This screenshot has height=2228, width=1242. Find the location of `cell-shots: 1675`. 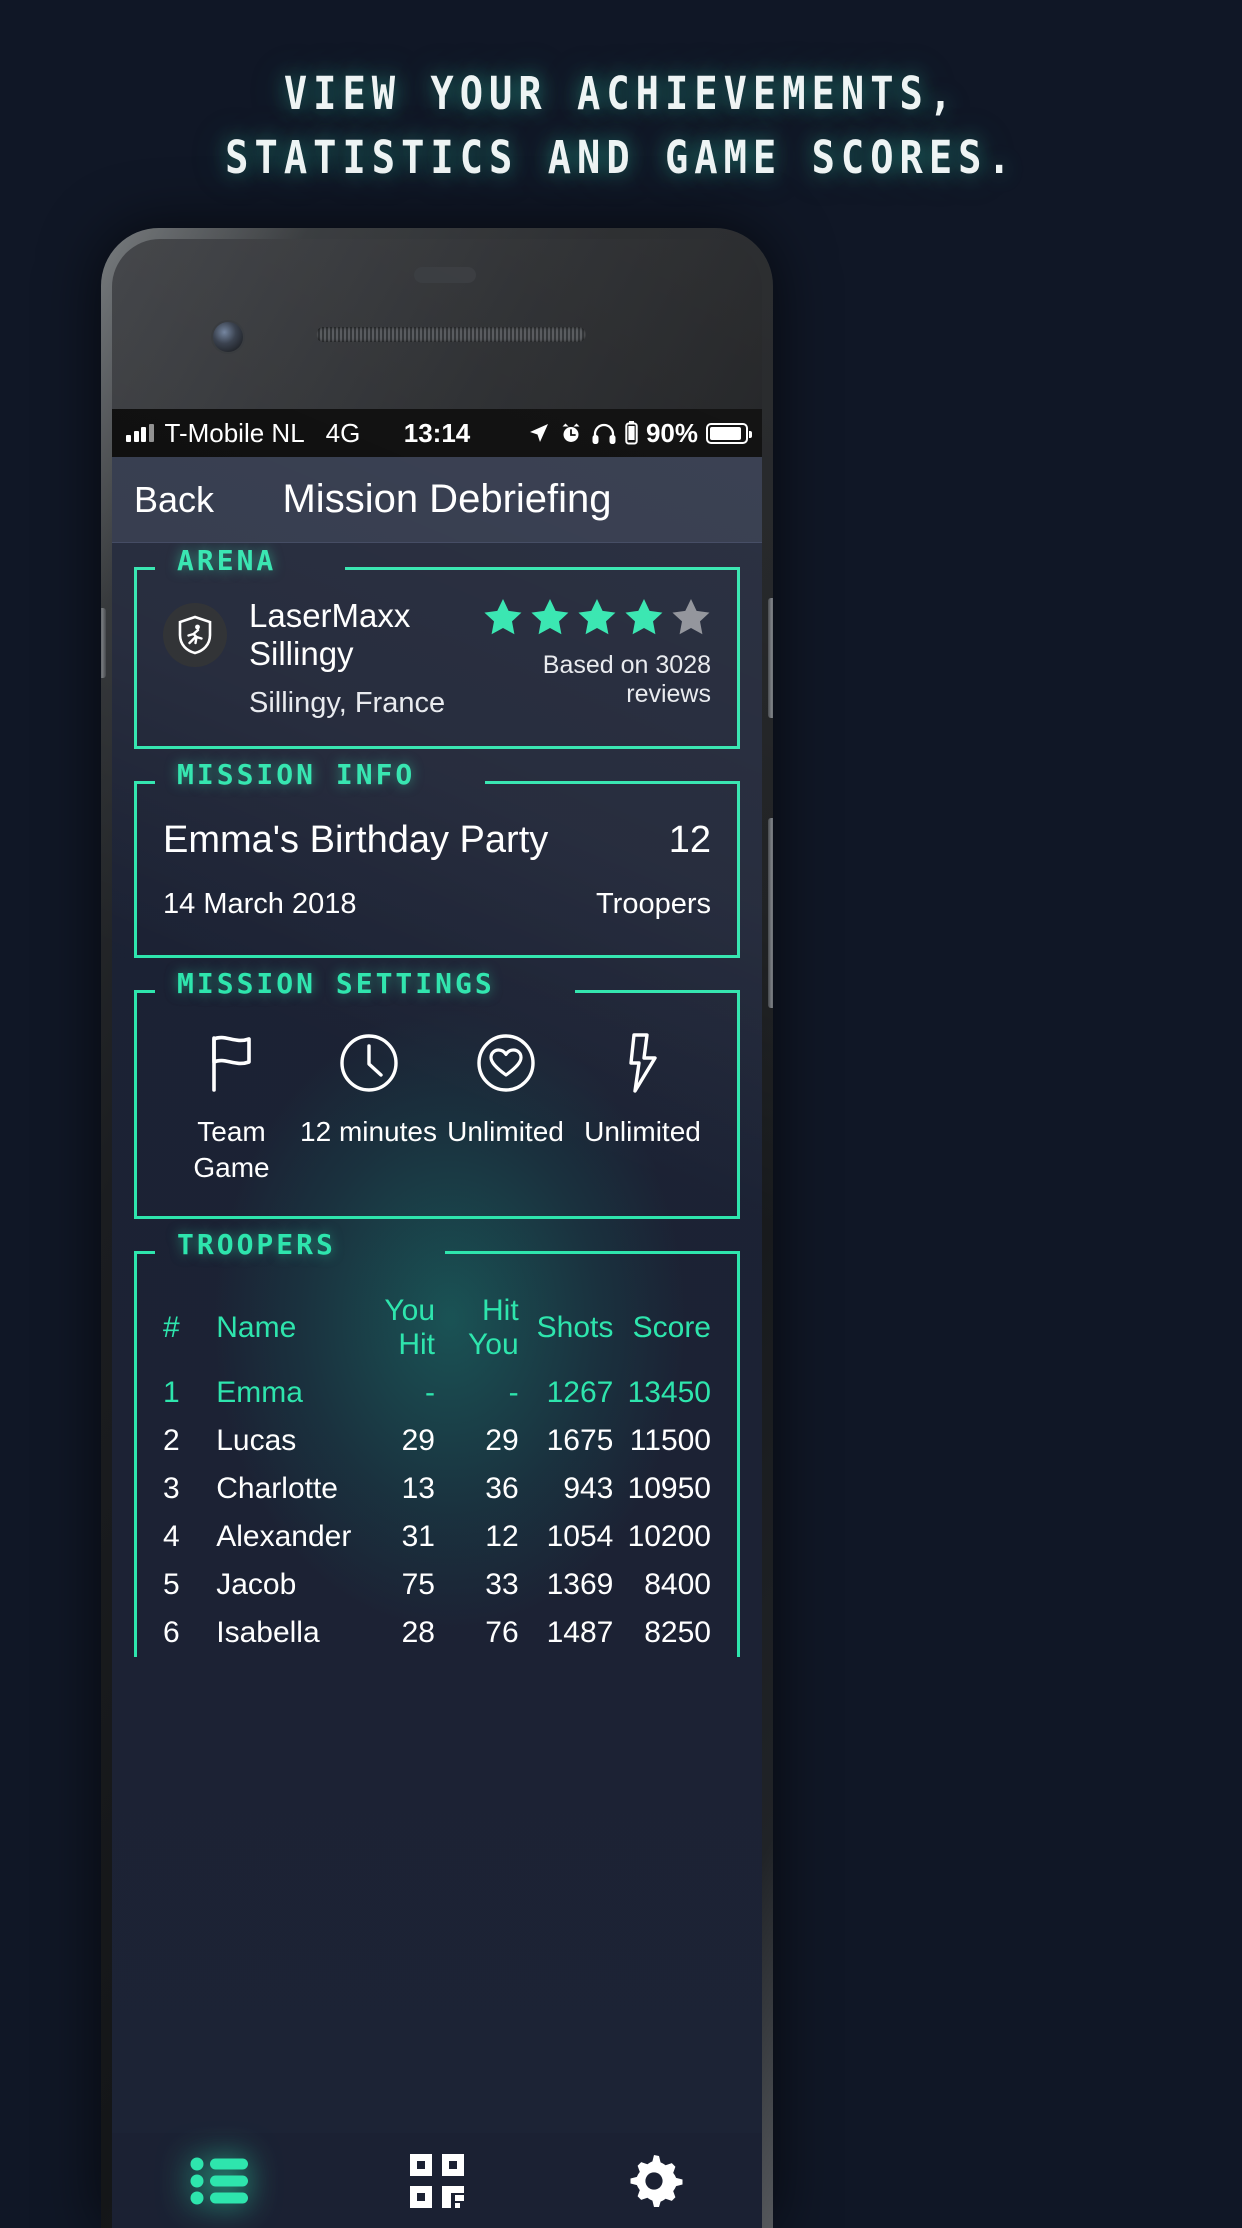

cell-shots: 1675 is located at coordinates (580, 1440).